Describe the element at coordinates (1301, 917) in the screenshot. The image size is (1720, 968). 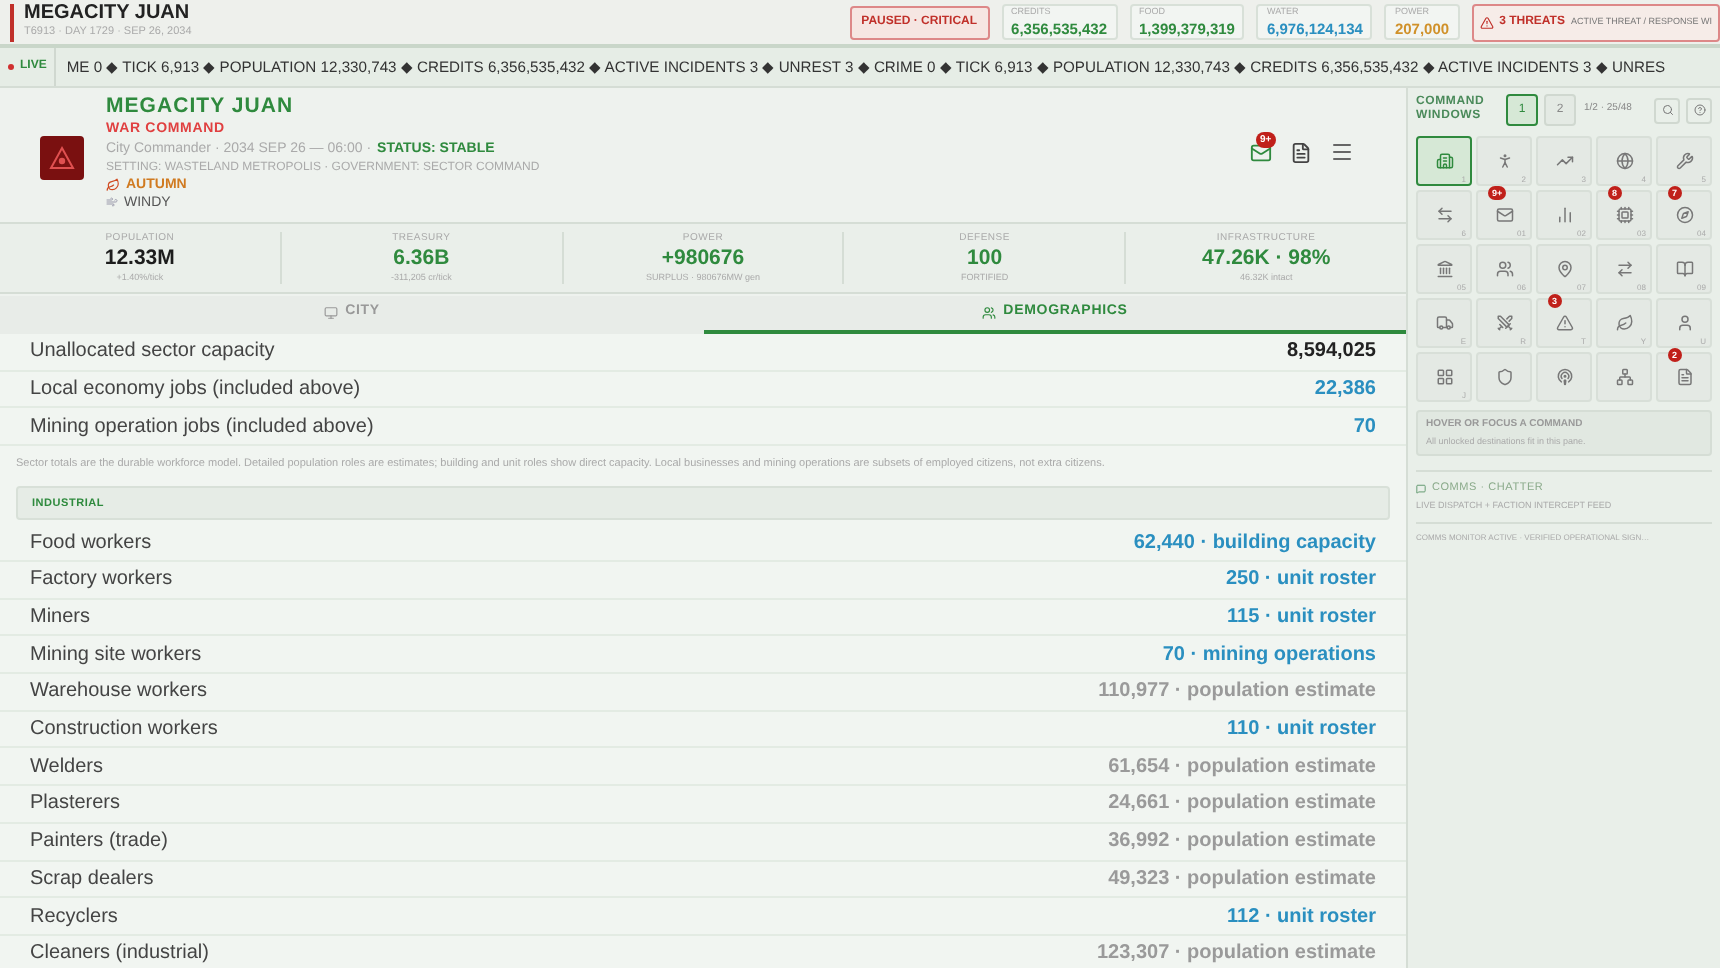
I see `row-value: 112 · unit roster` at that location.